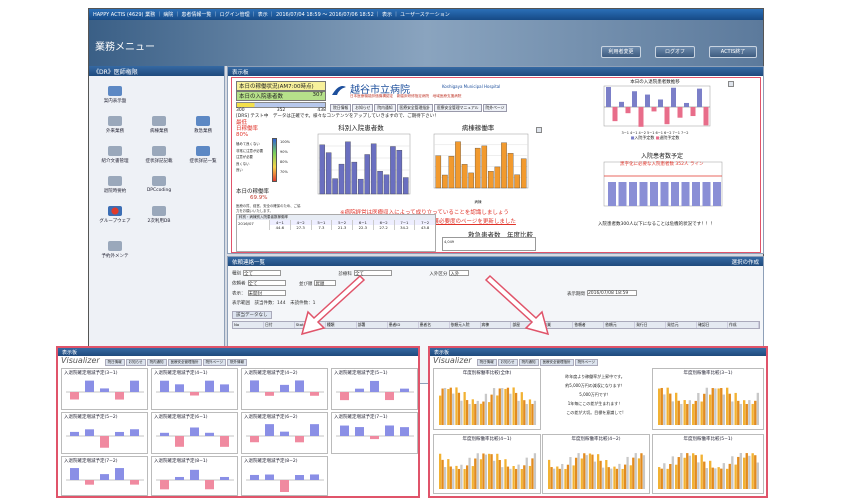 This screenshot has width=850, height=500. I want to click on list-column-header: 患者ID, so click(403, 325).